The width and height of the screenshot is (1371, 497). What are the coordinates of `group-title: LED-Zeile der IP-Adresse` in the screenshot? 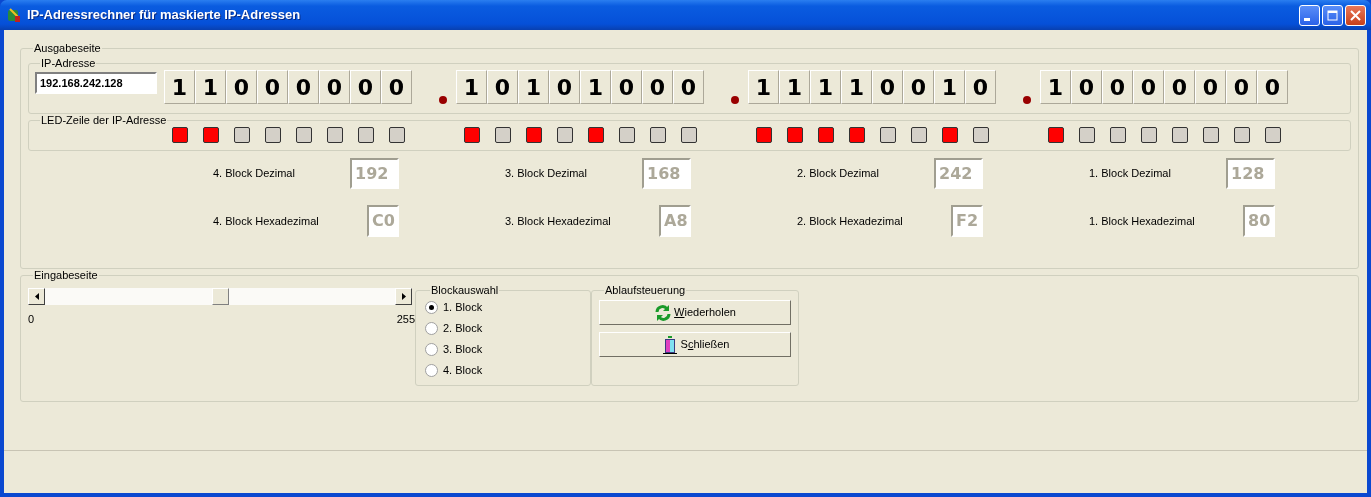 It's located at (104, 120).